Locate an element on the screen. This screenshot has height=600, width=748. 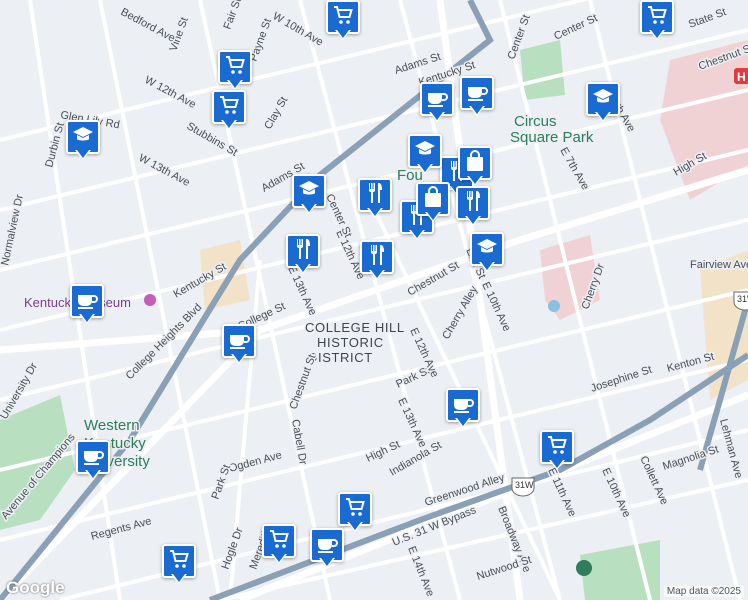
route-shield-1: 31W is located at coordinates (740, 301).